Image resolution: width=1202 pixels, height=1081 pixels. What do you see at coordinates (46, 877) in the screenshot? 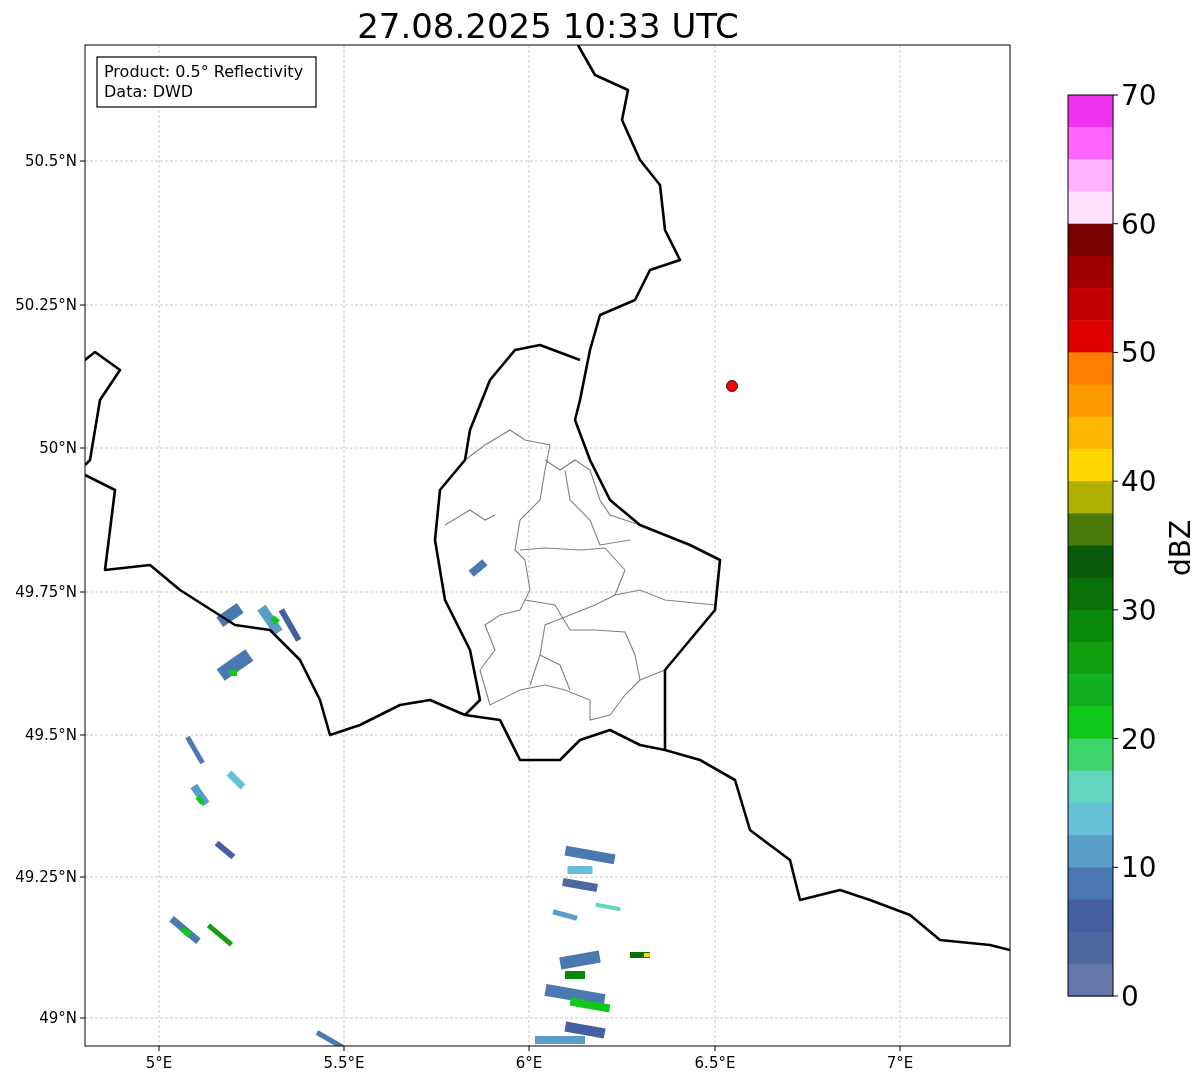
I see `axis-tick-label: 49.25°N` at bounding box center [46, 877].